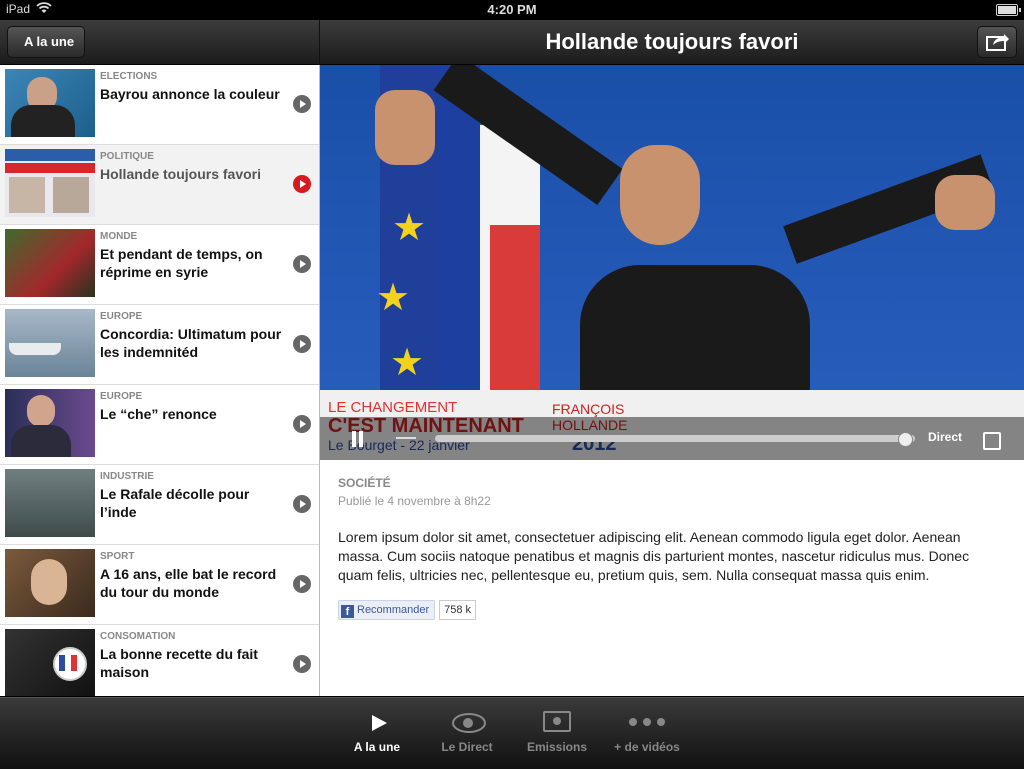 This screenshot has width=1024, height=769. I want to click on thumbnail-sport, so click(50, 583).